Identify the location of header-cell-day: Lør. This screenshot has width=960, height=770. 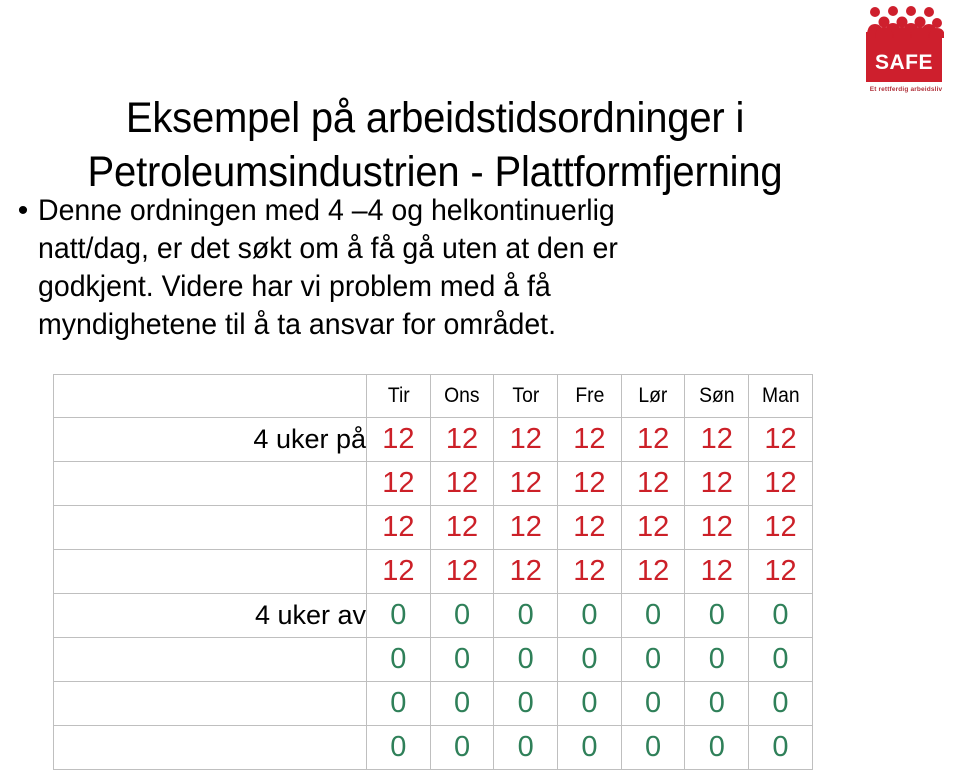
(653, 396).